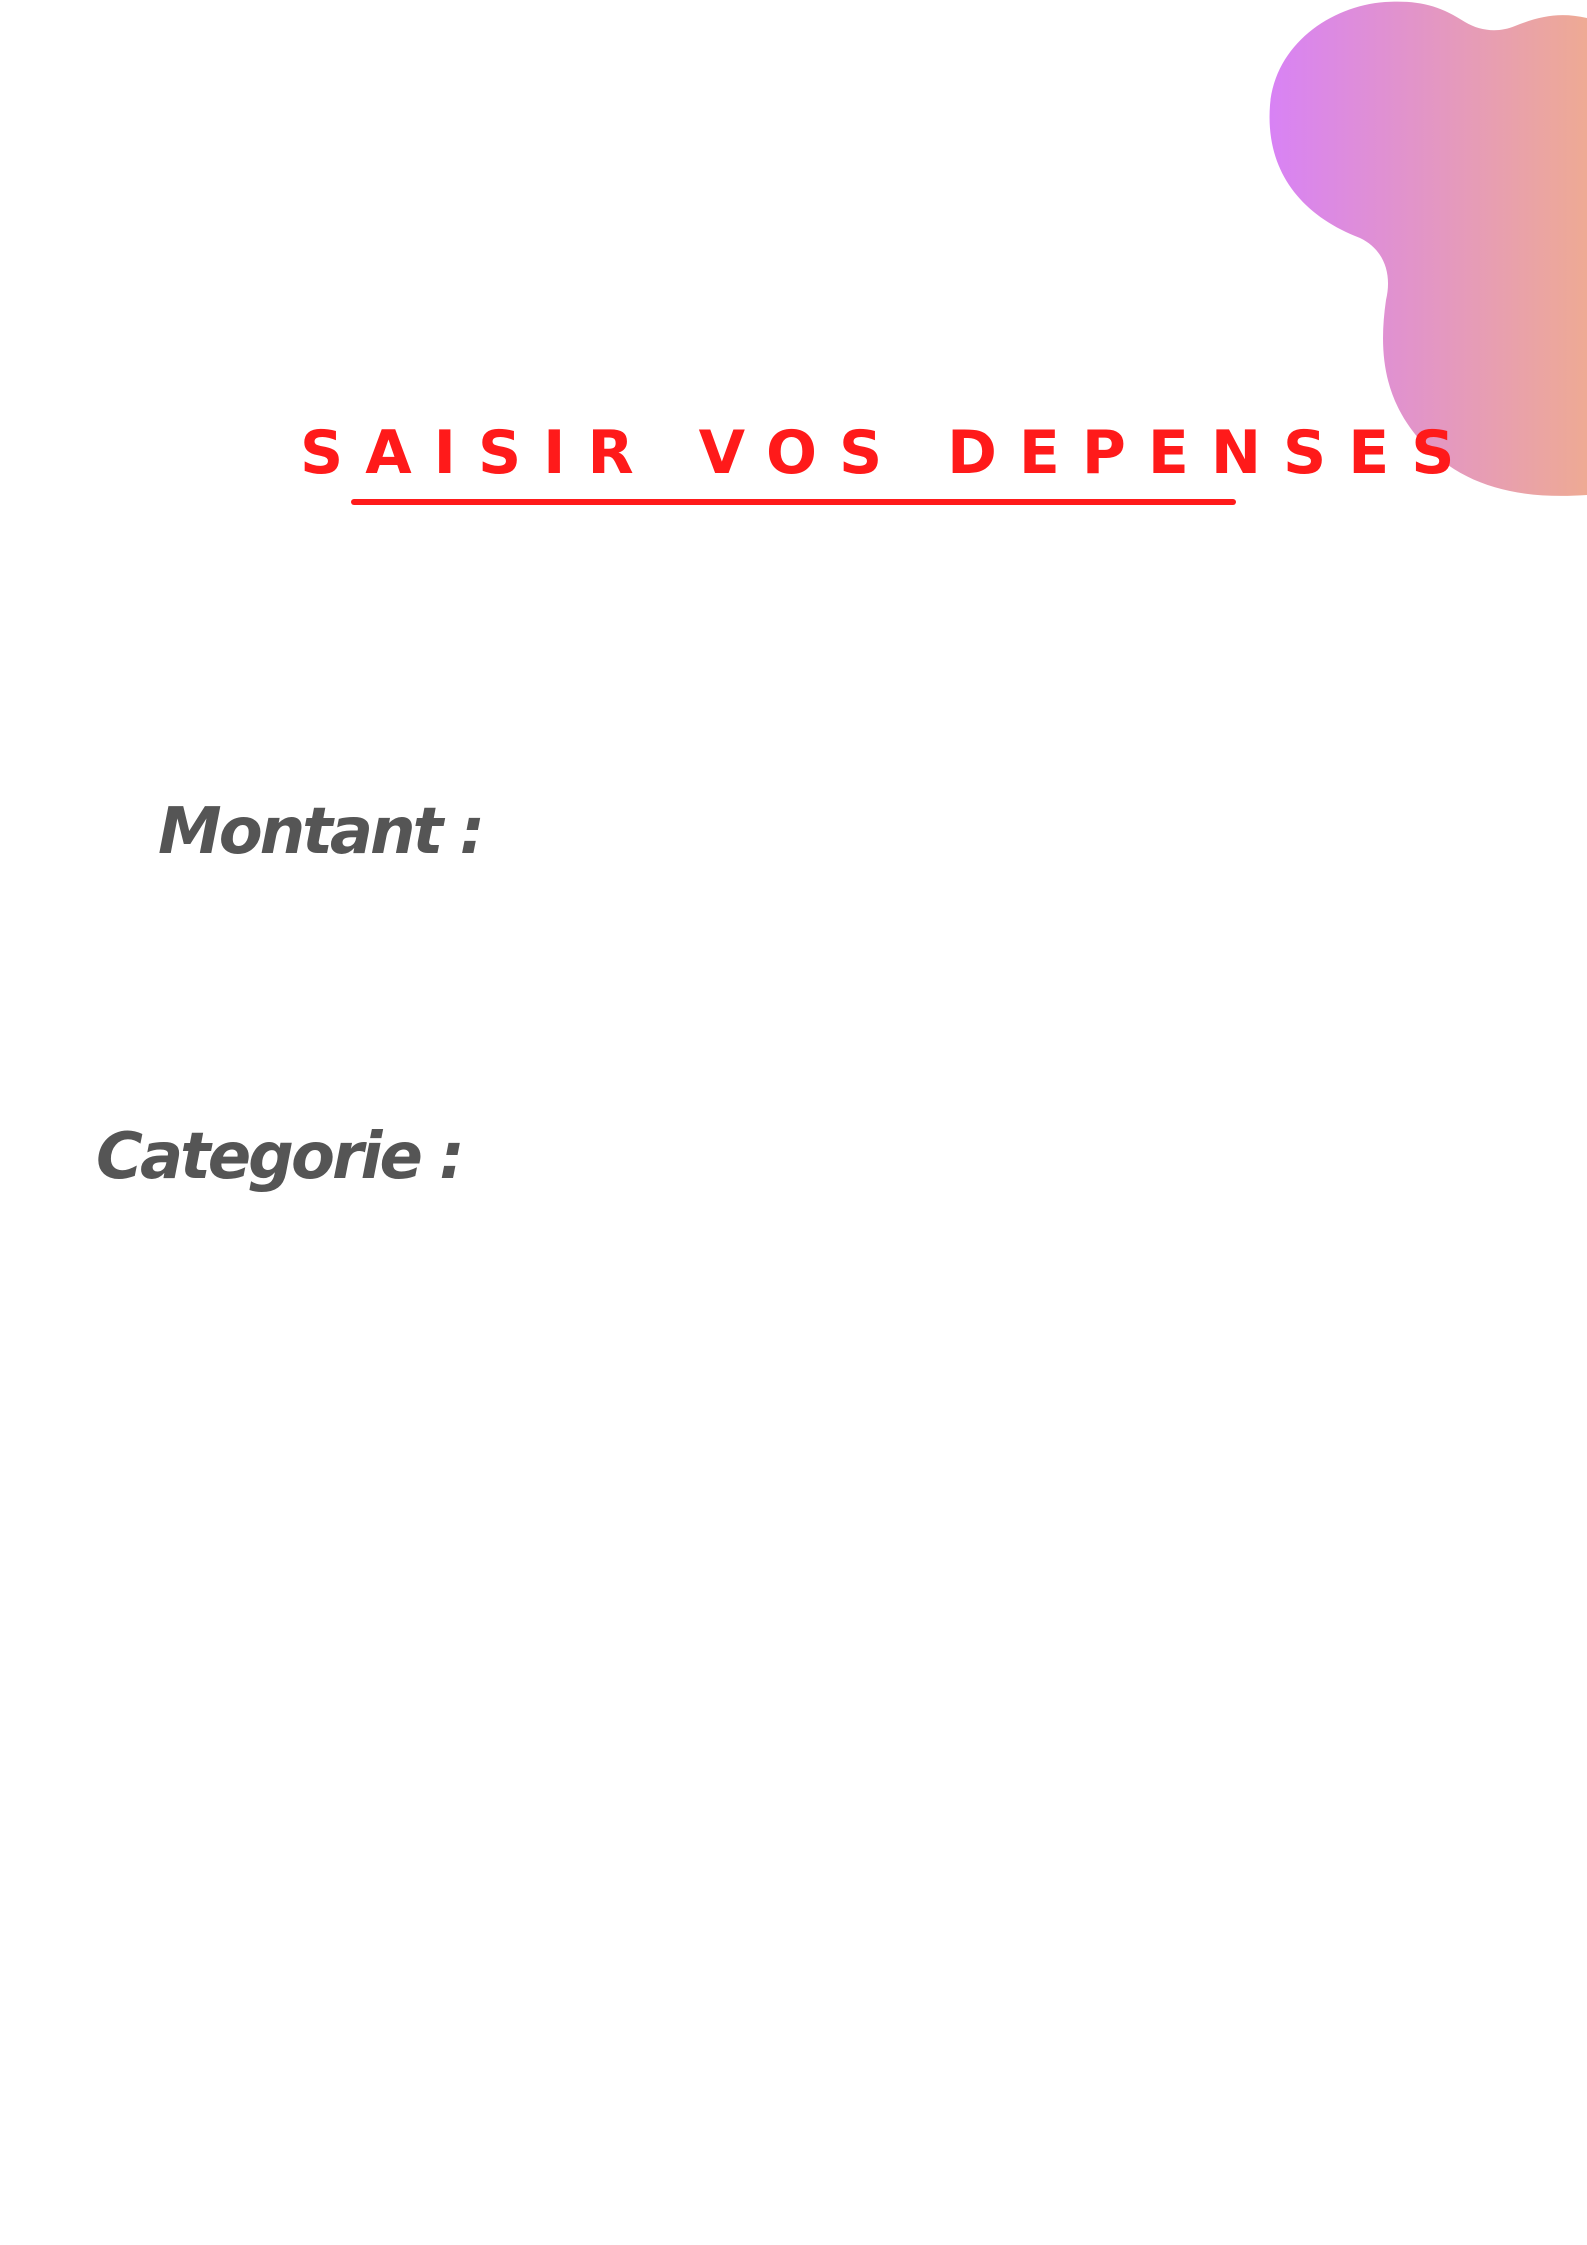 This screenshot has width=1587, height=2245. What do you see at coordinates (793, 502) in the screenshot?
I see `title-underline` at bounding box center [793, 502].